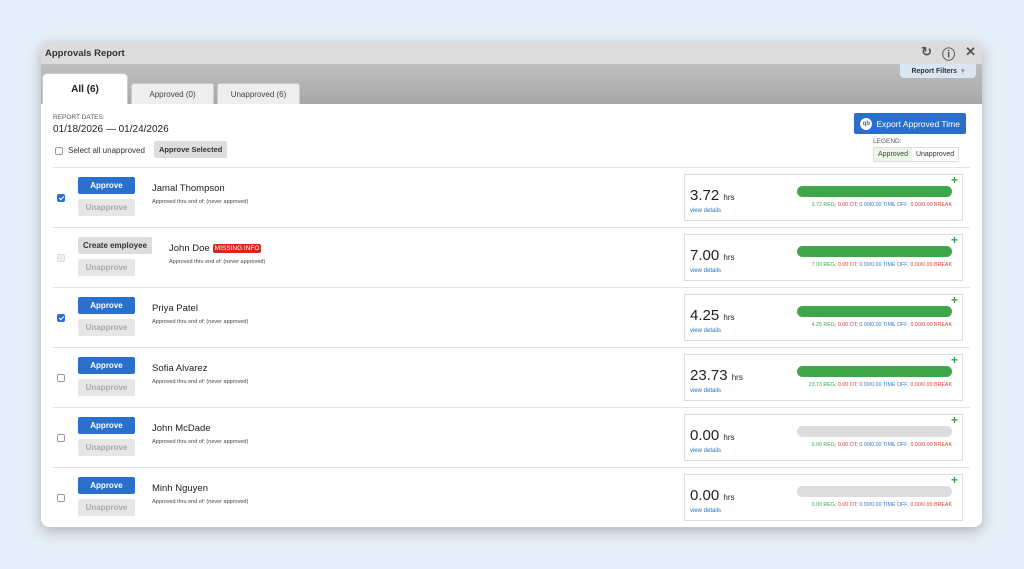  I want to click on window-title: Approvals Report, so click(85, 53).